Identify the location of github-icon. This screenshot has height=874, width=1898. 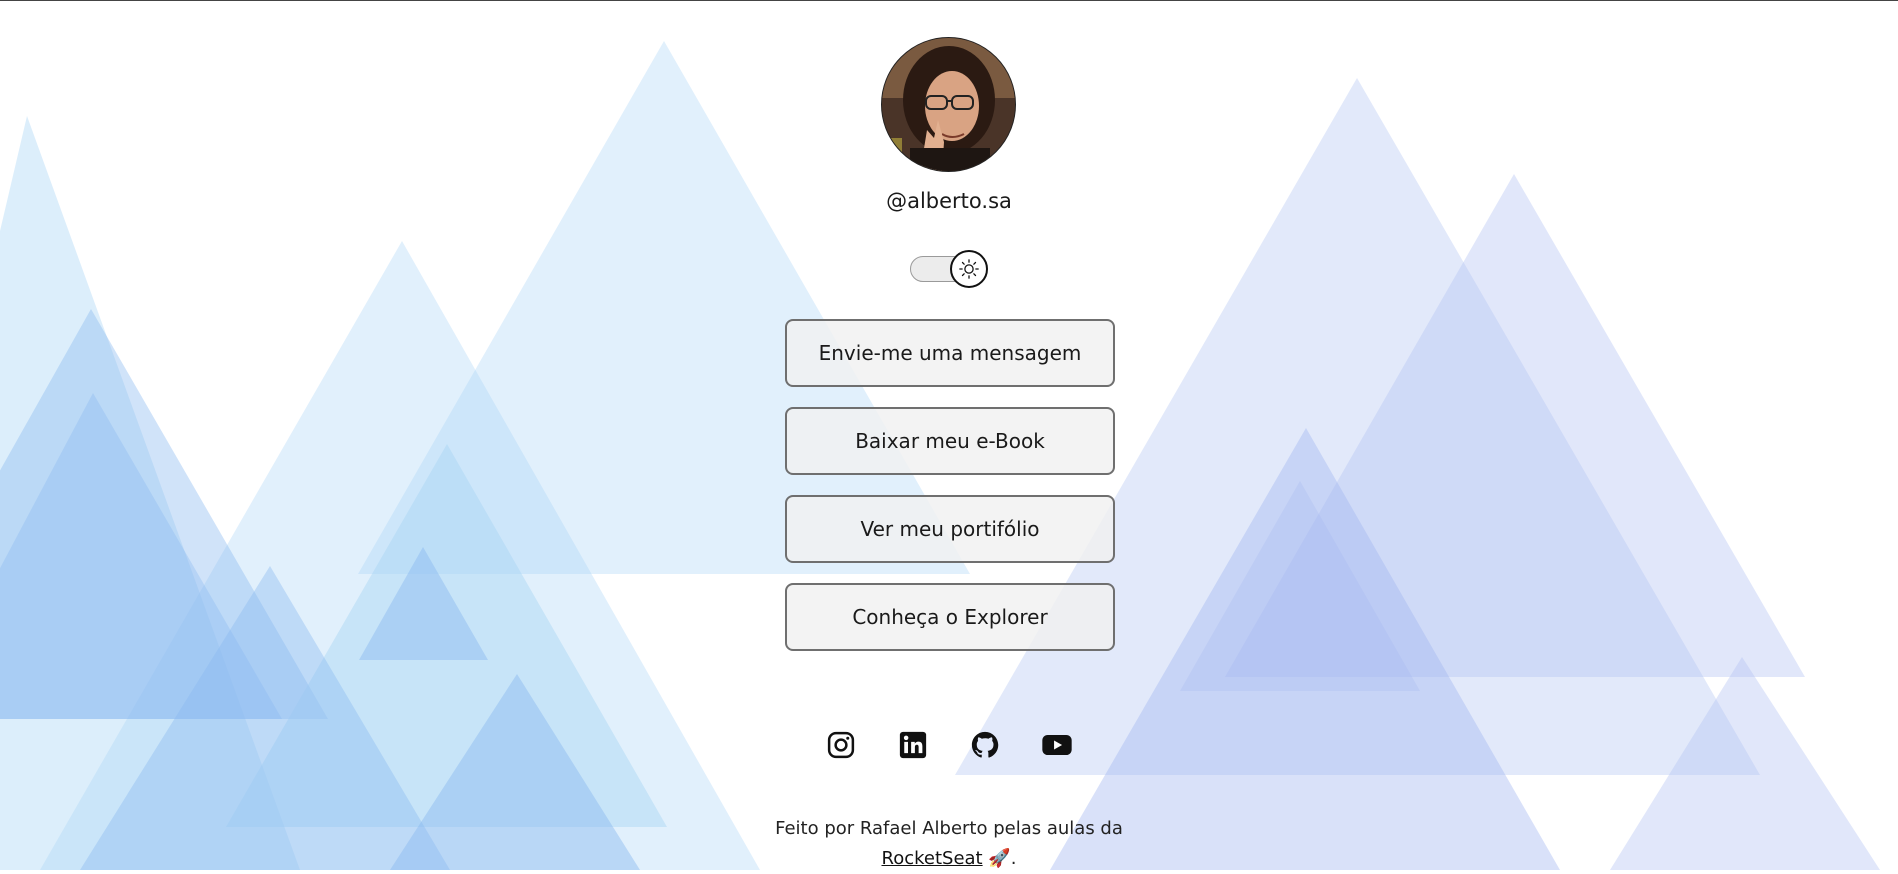
(985, 744).